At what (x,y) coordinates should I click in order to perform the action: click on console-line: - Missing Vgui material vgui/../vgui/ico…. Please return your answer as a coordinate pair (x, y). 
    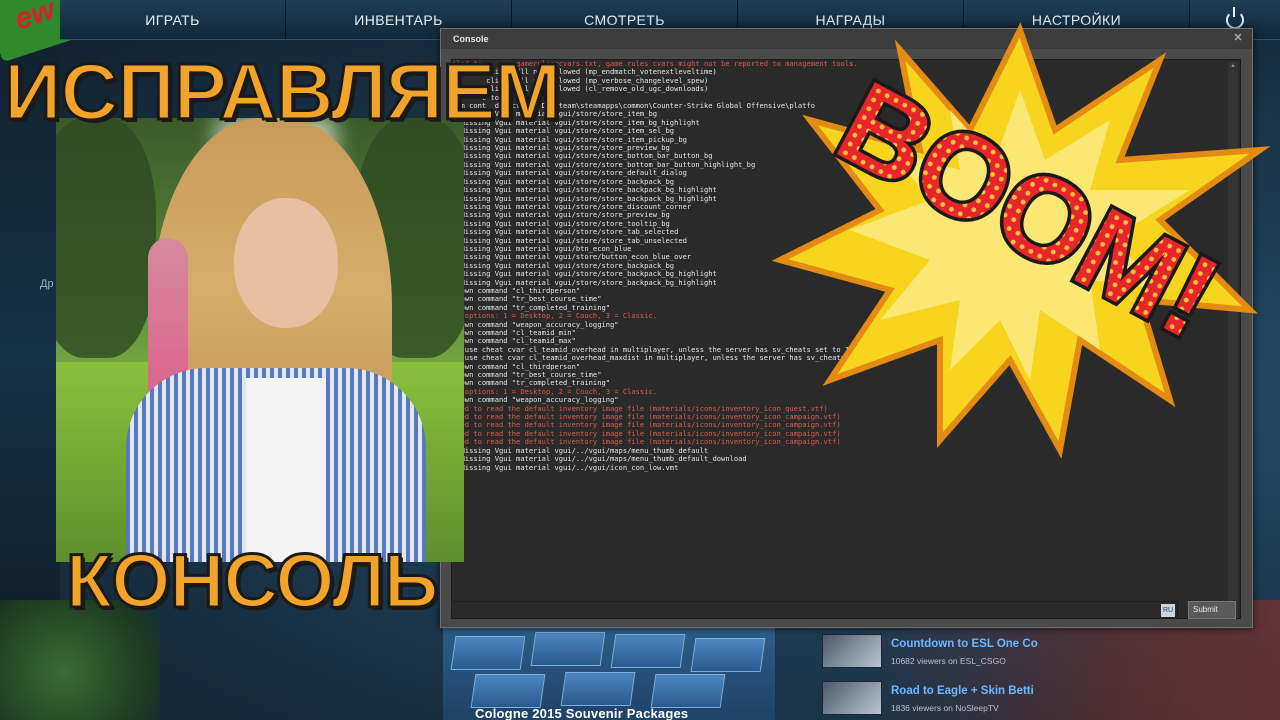
    Looking at the image, I should click on (565, 467).